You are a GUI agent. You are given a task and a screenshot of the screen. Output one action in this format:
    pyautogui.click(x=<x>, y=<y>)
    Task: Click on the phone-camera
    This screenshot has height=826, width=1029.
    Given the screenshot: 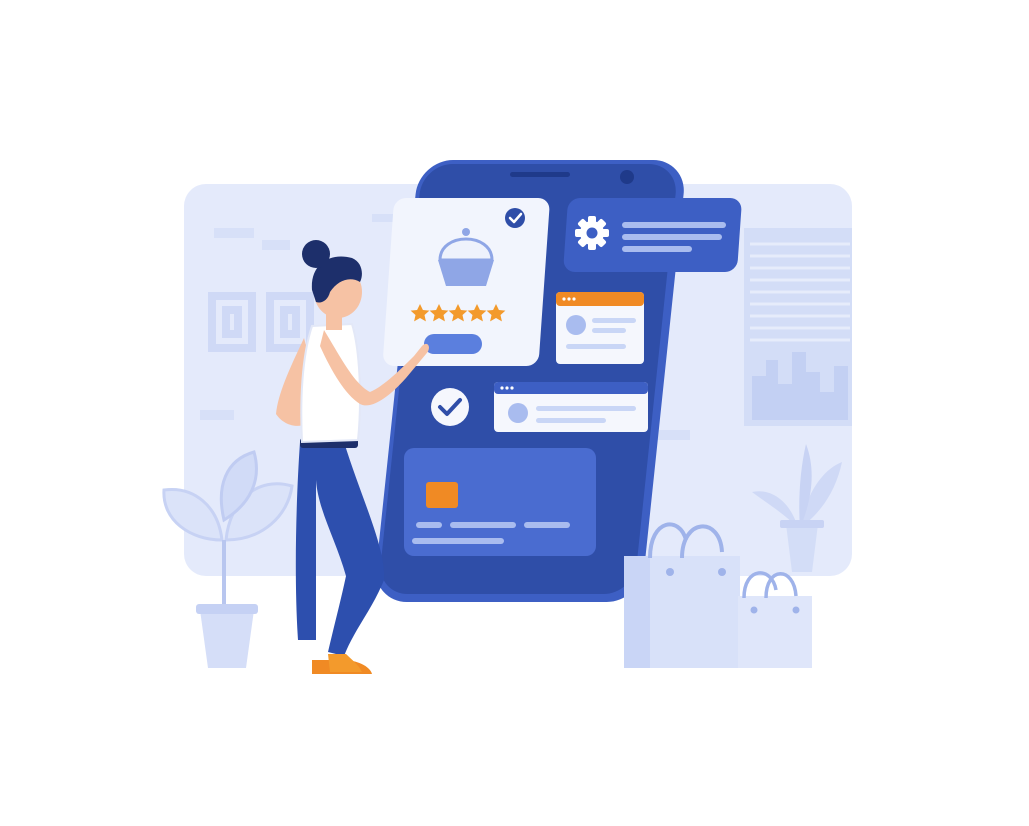 What is the action you would take?
    pyautogui.click(x=627, y=177)
    